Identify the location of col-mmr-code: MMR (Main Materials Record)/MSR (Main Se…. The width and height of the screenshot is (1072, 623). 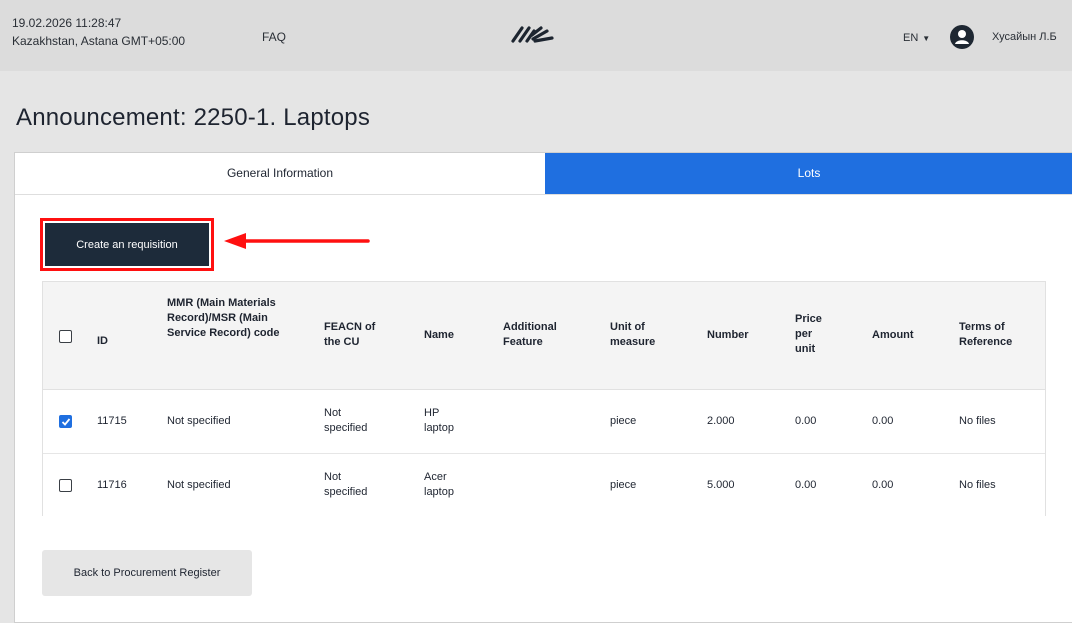
(223, 318).